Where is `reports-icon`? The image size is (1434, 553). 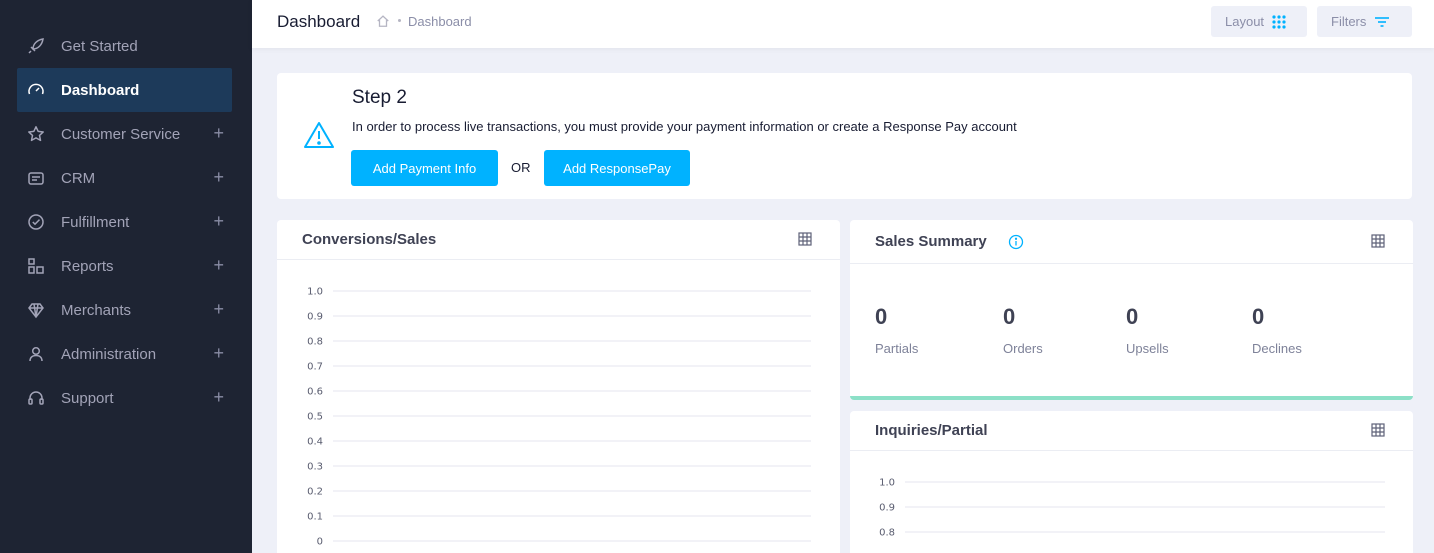
reports-icon is located at coordinates (36, 266).